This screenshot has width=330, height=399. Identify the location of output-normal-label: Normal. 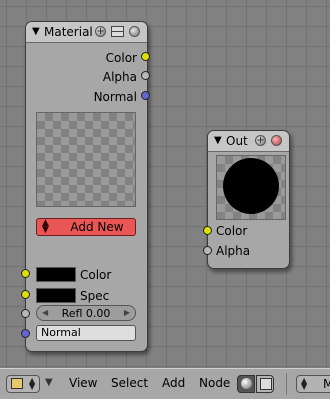
(115, 97).